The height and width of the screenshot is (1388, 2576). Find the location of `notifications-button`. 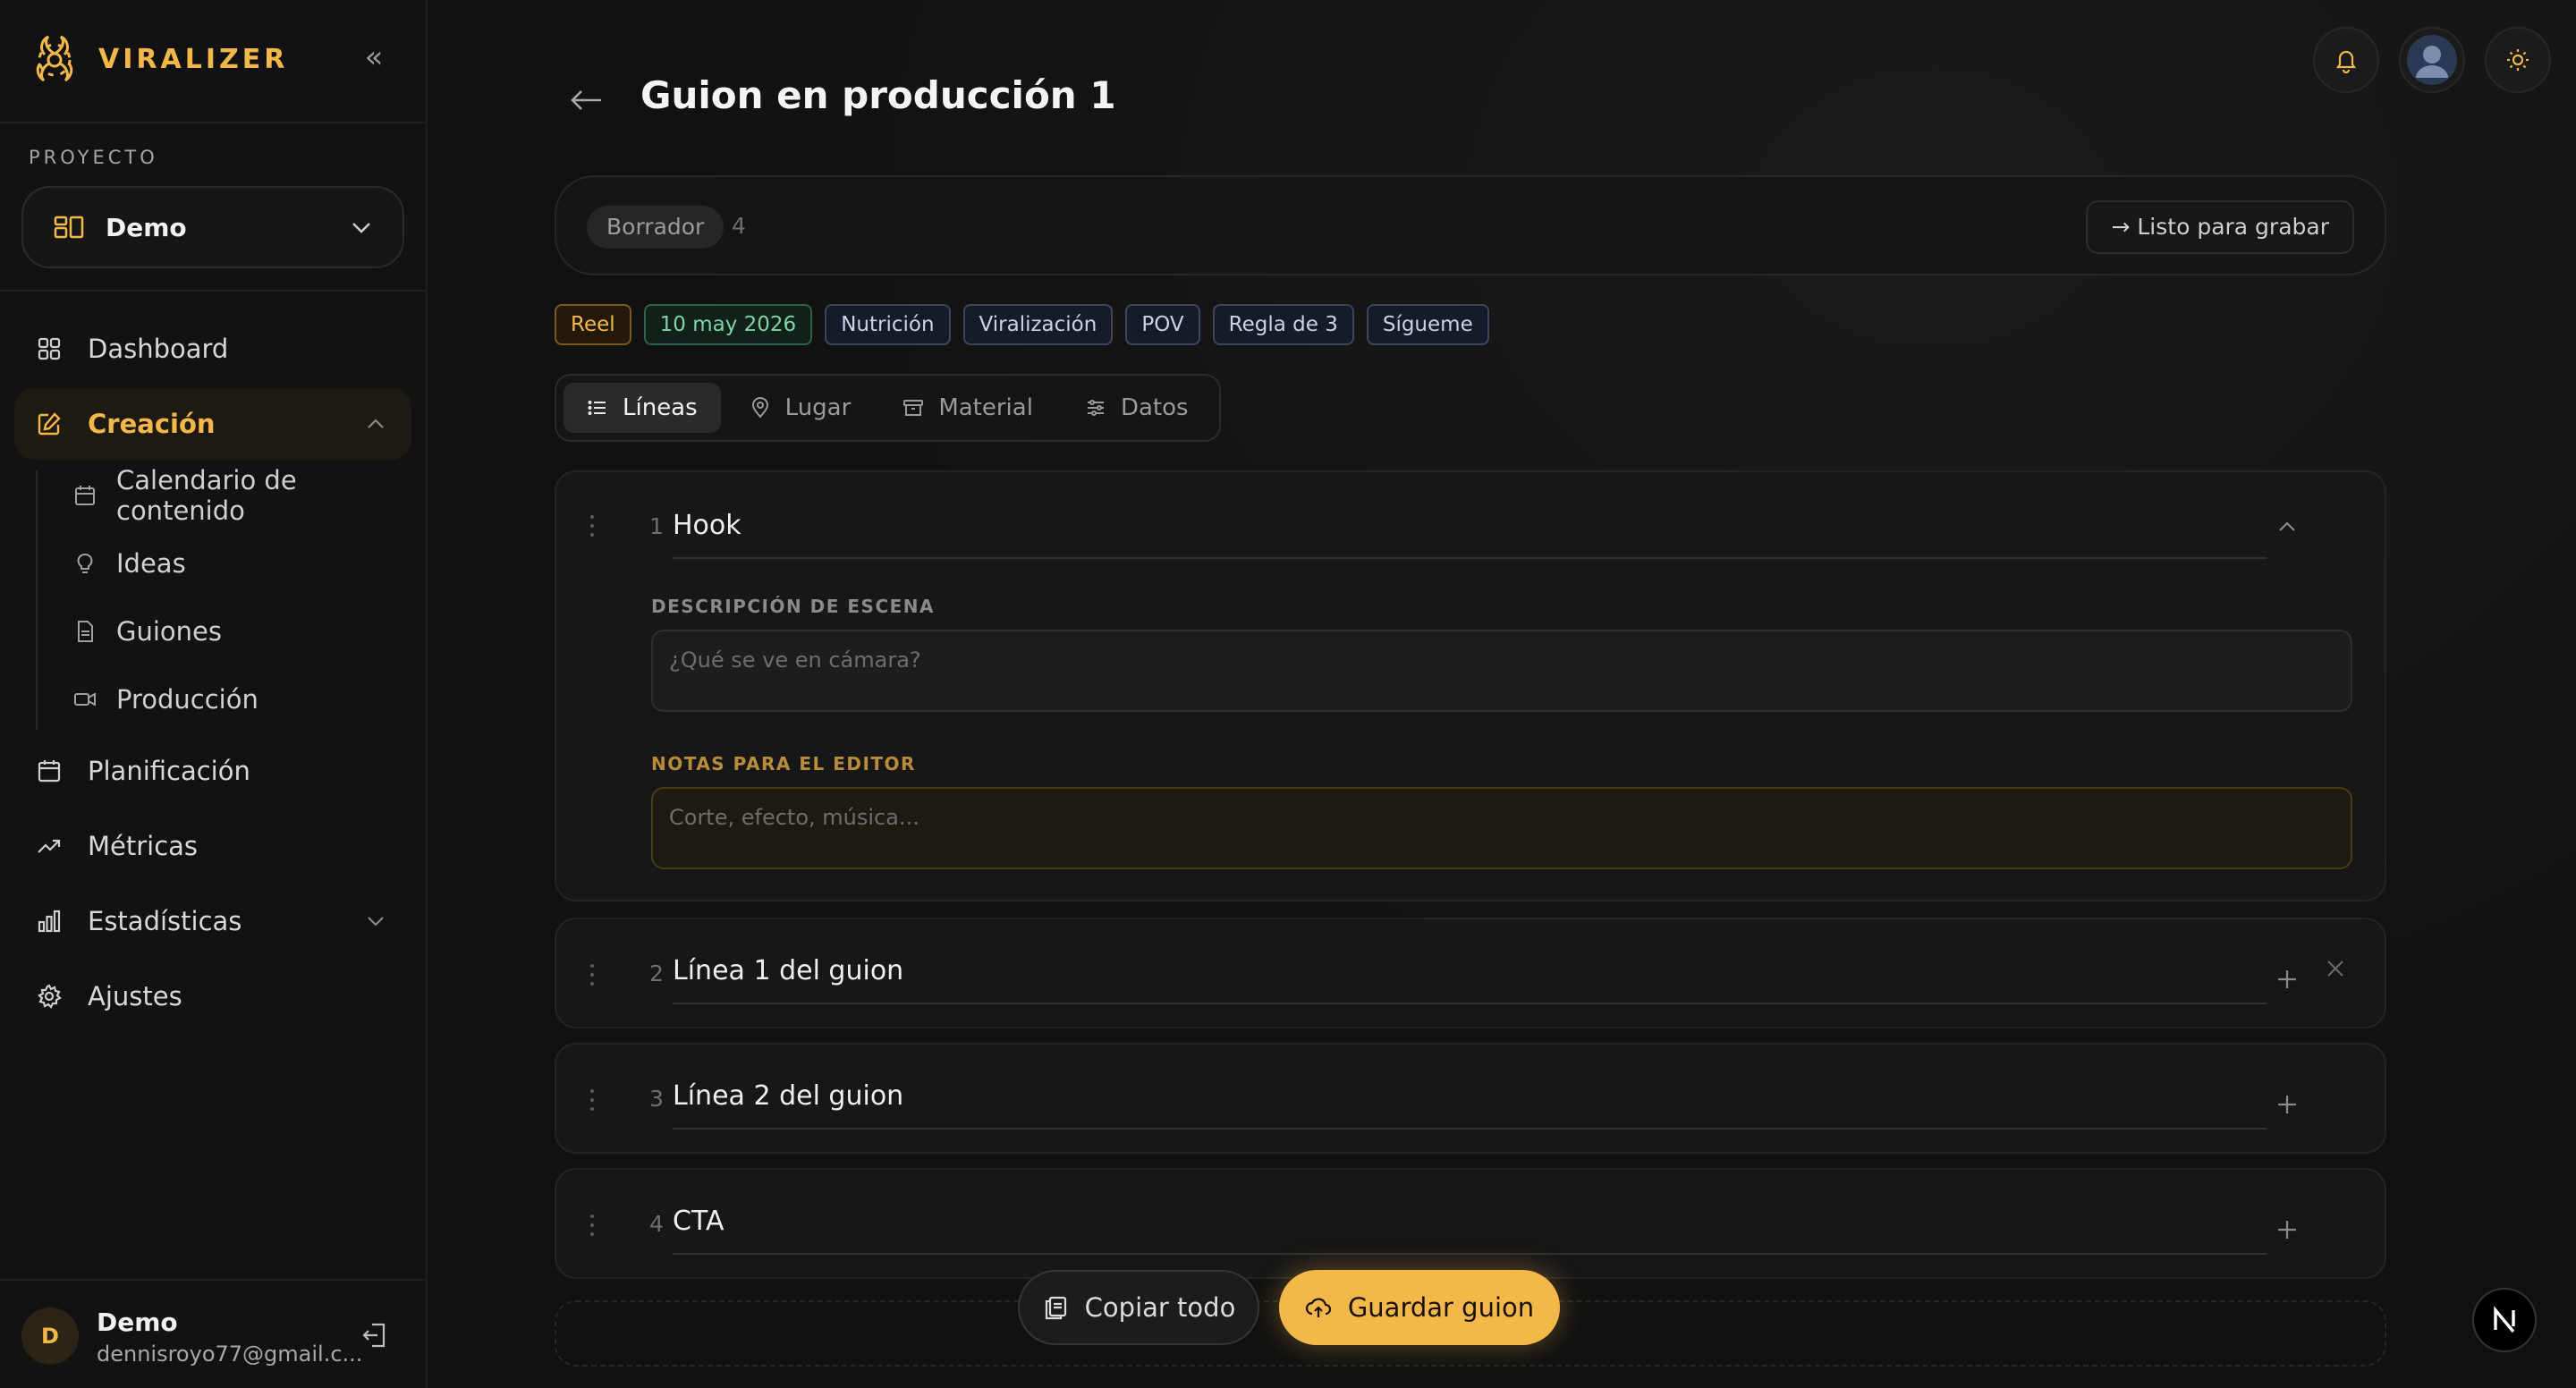

notifications-button is located at coordinates (2346, 60).